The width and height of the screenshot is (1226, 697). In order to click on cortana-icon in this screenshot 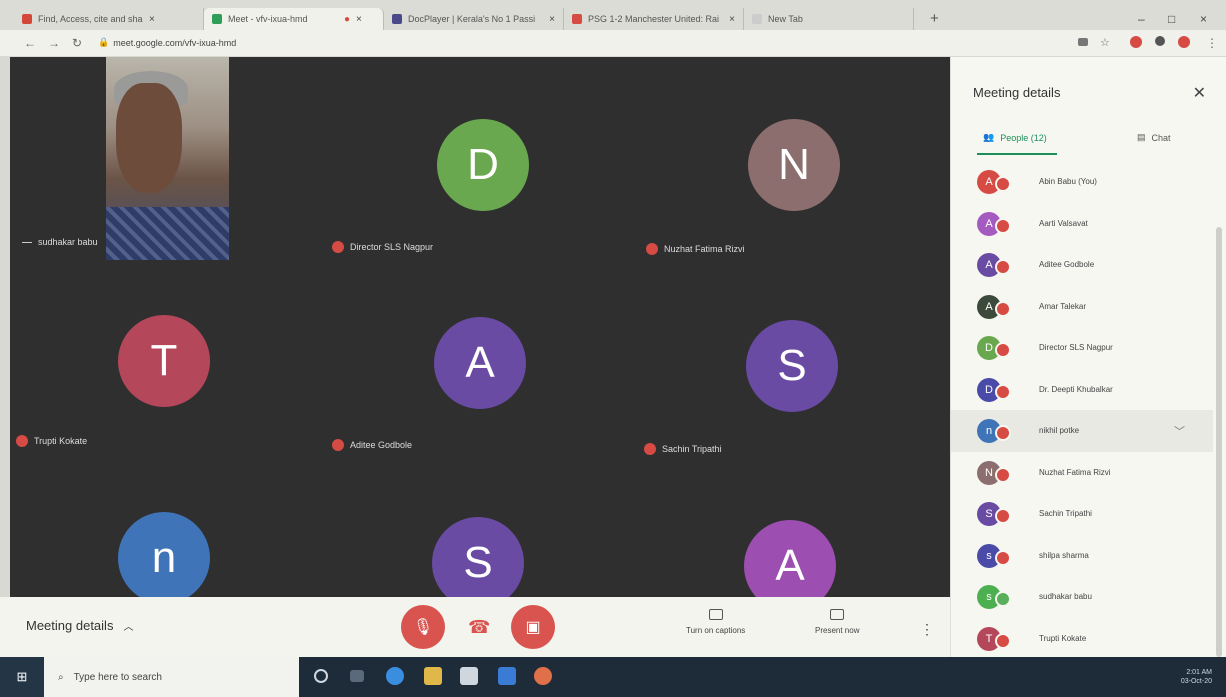, I will do `click(321, 676)`.